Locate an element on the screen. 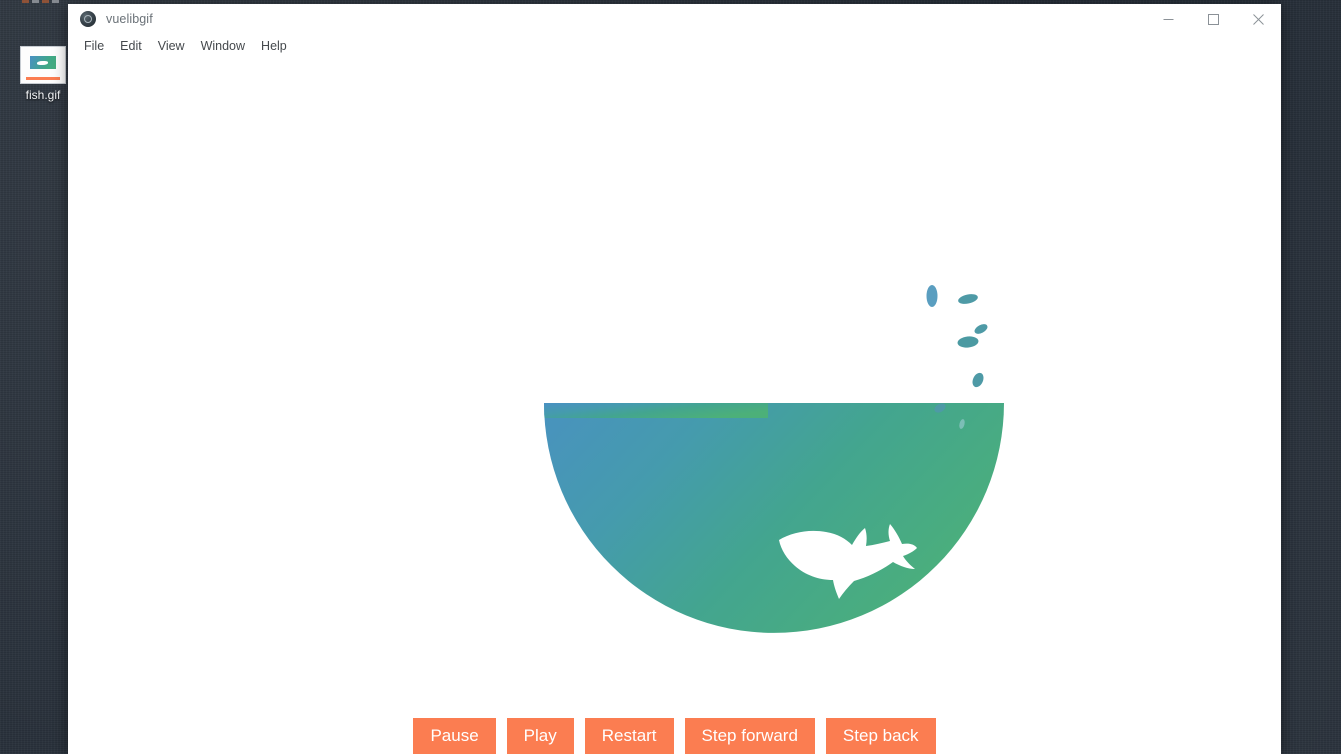 The width and height of the screenshot is (1341, 754). menu-bar: File Edit View Window Help is located at coordinates (674, 46).